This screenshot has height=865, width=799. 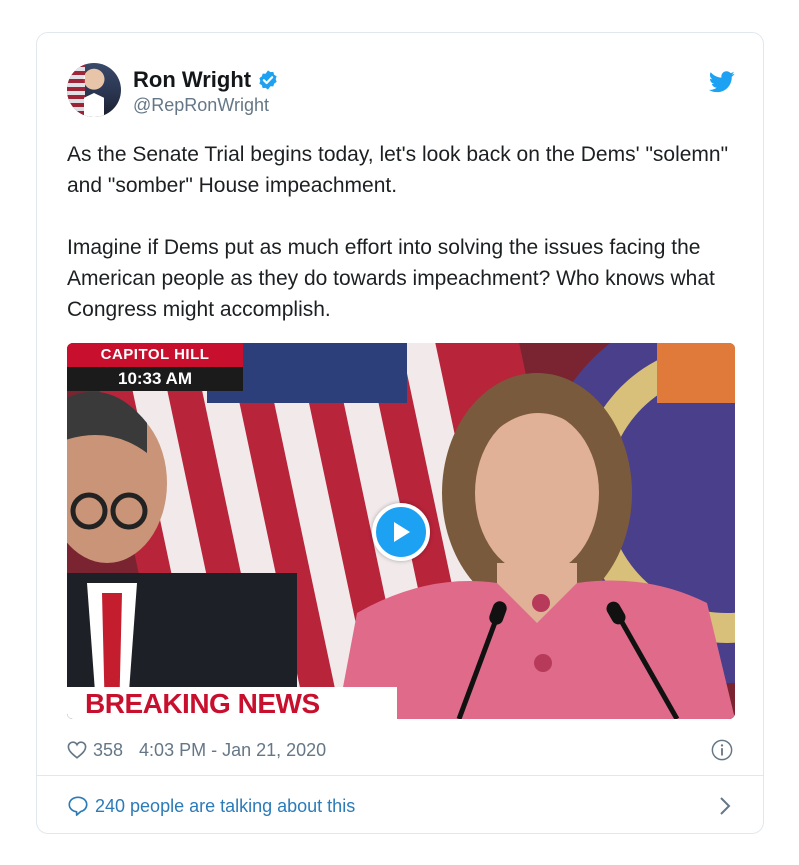 I want to click on speech-bubble-icon, so click(x=78, y=806).